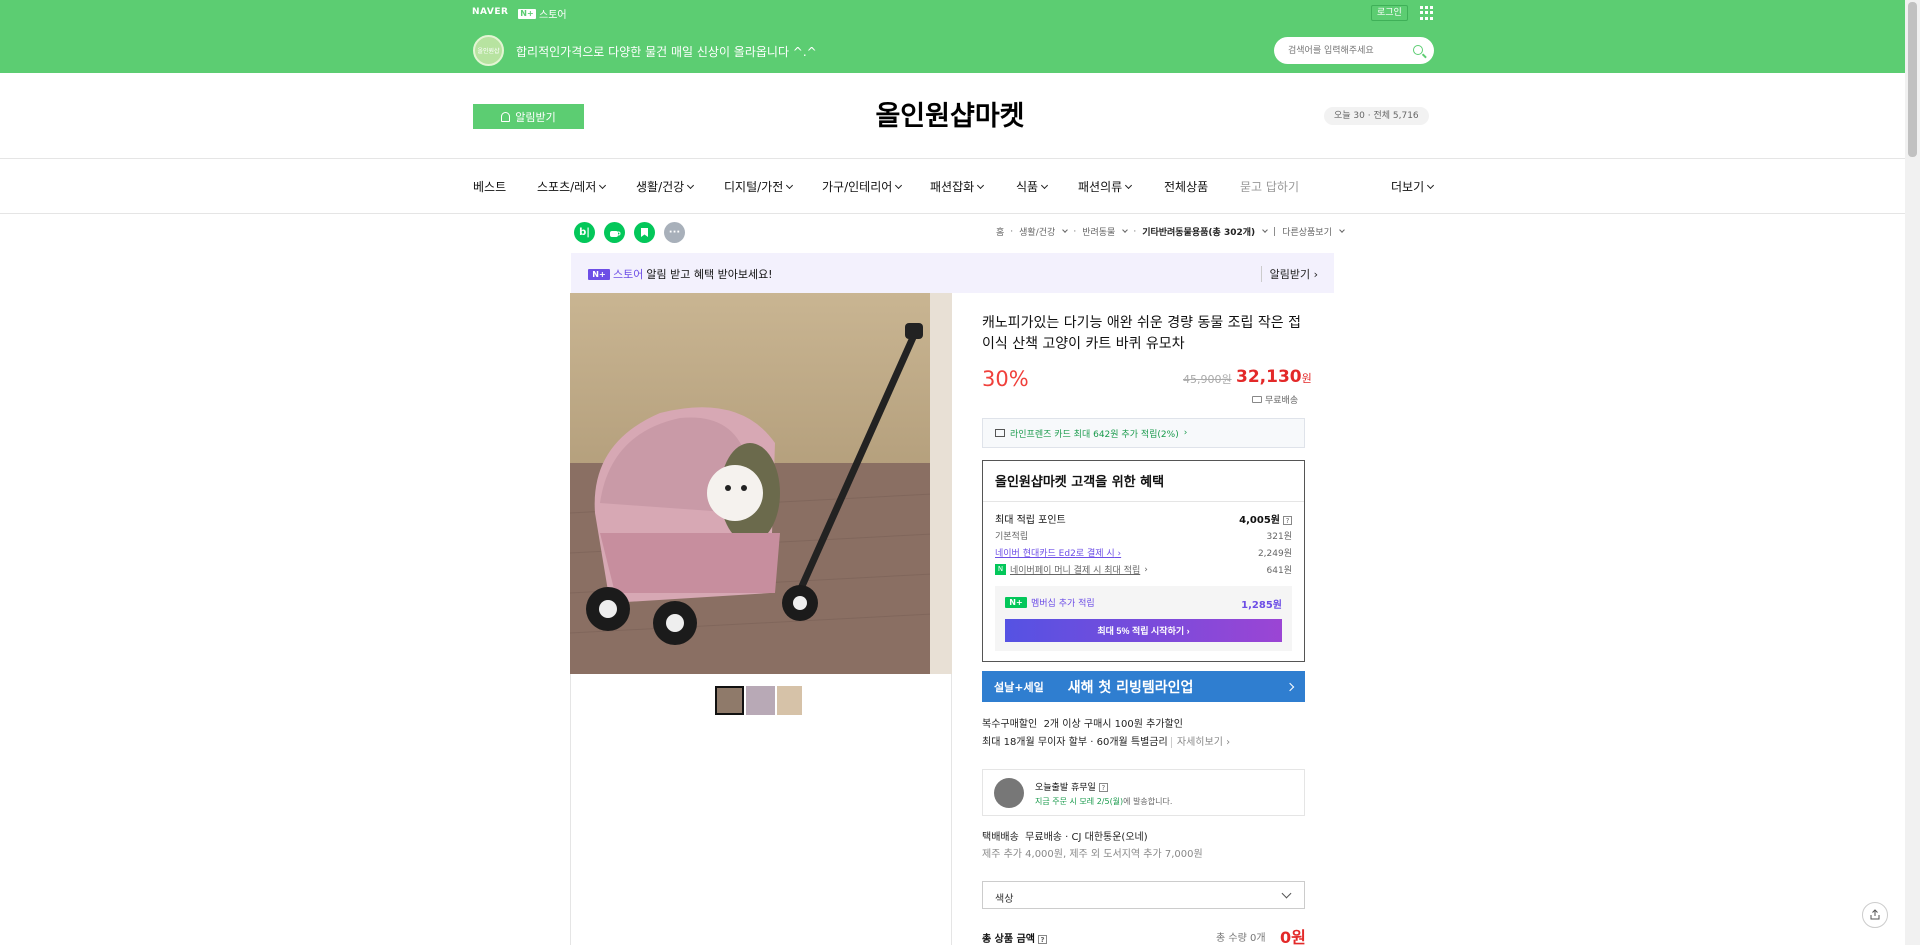 The height and width of the screenshot is (945, 1920). I want to click on membership-start-button: 최대 5% 적립 시작하기 ›, so click(1143, 630).